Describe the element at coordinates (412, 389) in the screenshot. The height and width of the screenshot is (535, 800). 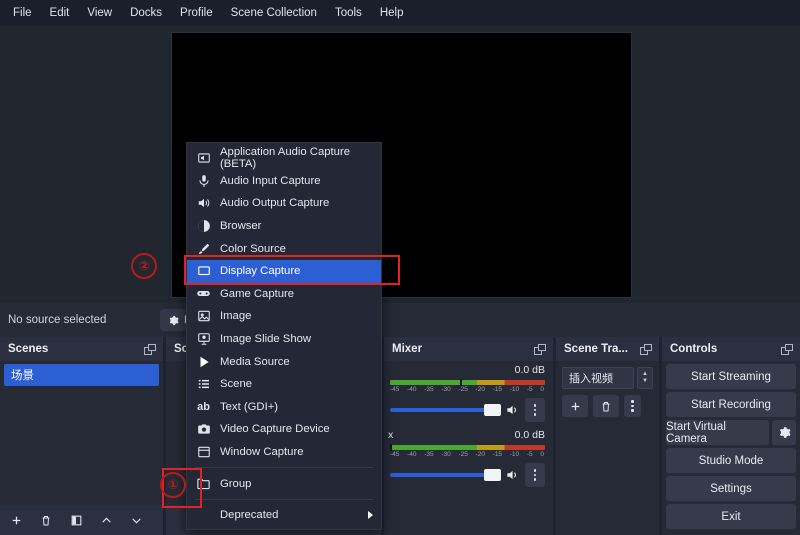
I see `tick-label: -40` at that location.